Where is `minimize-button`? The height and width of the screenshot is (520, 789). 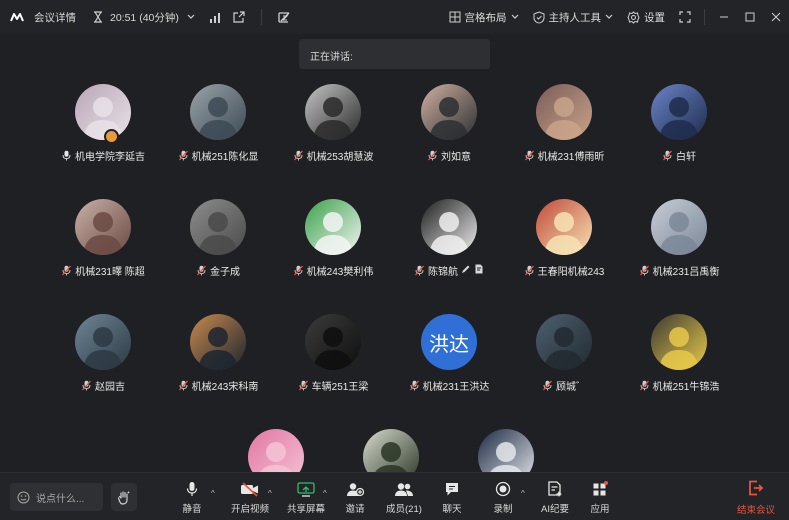 minimize-button is located at coordinates (724, 17).